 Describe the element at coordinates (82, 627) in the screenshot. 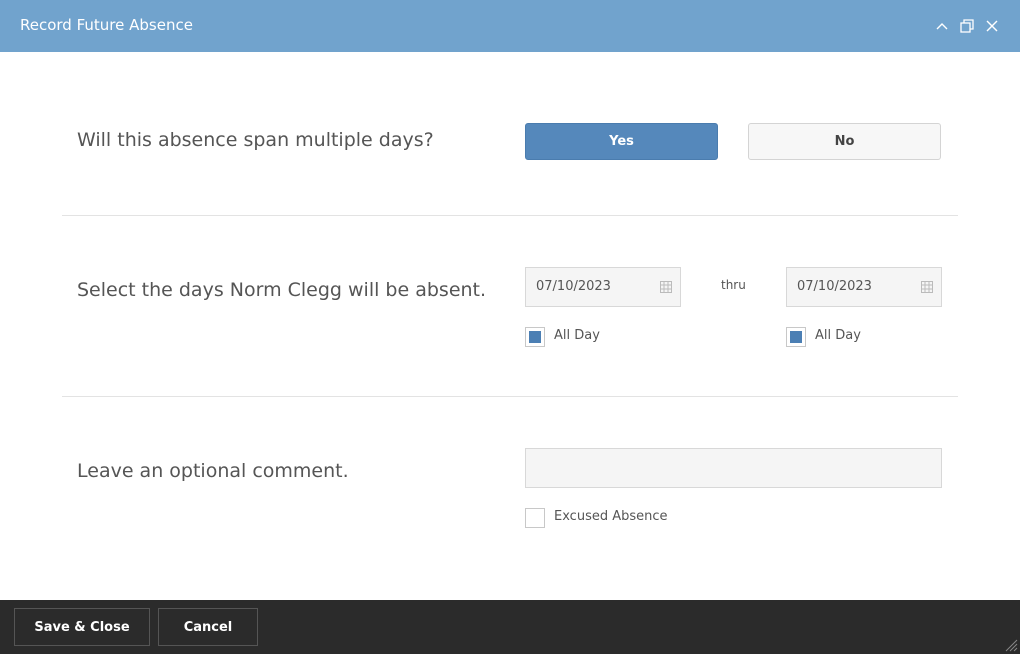

I see `save-close-button: Save & Close` at that location.